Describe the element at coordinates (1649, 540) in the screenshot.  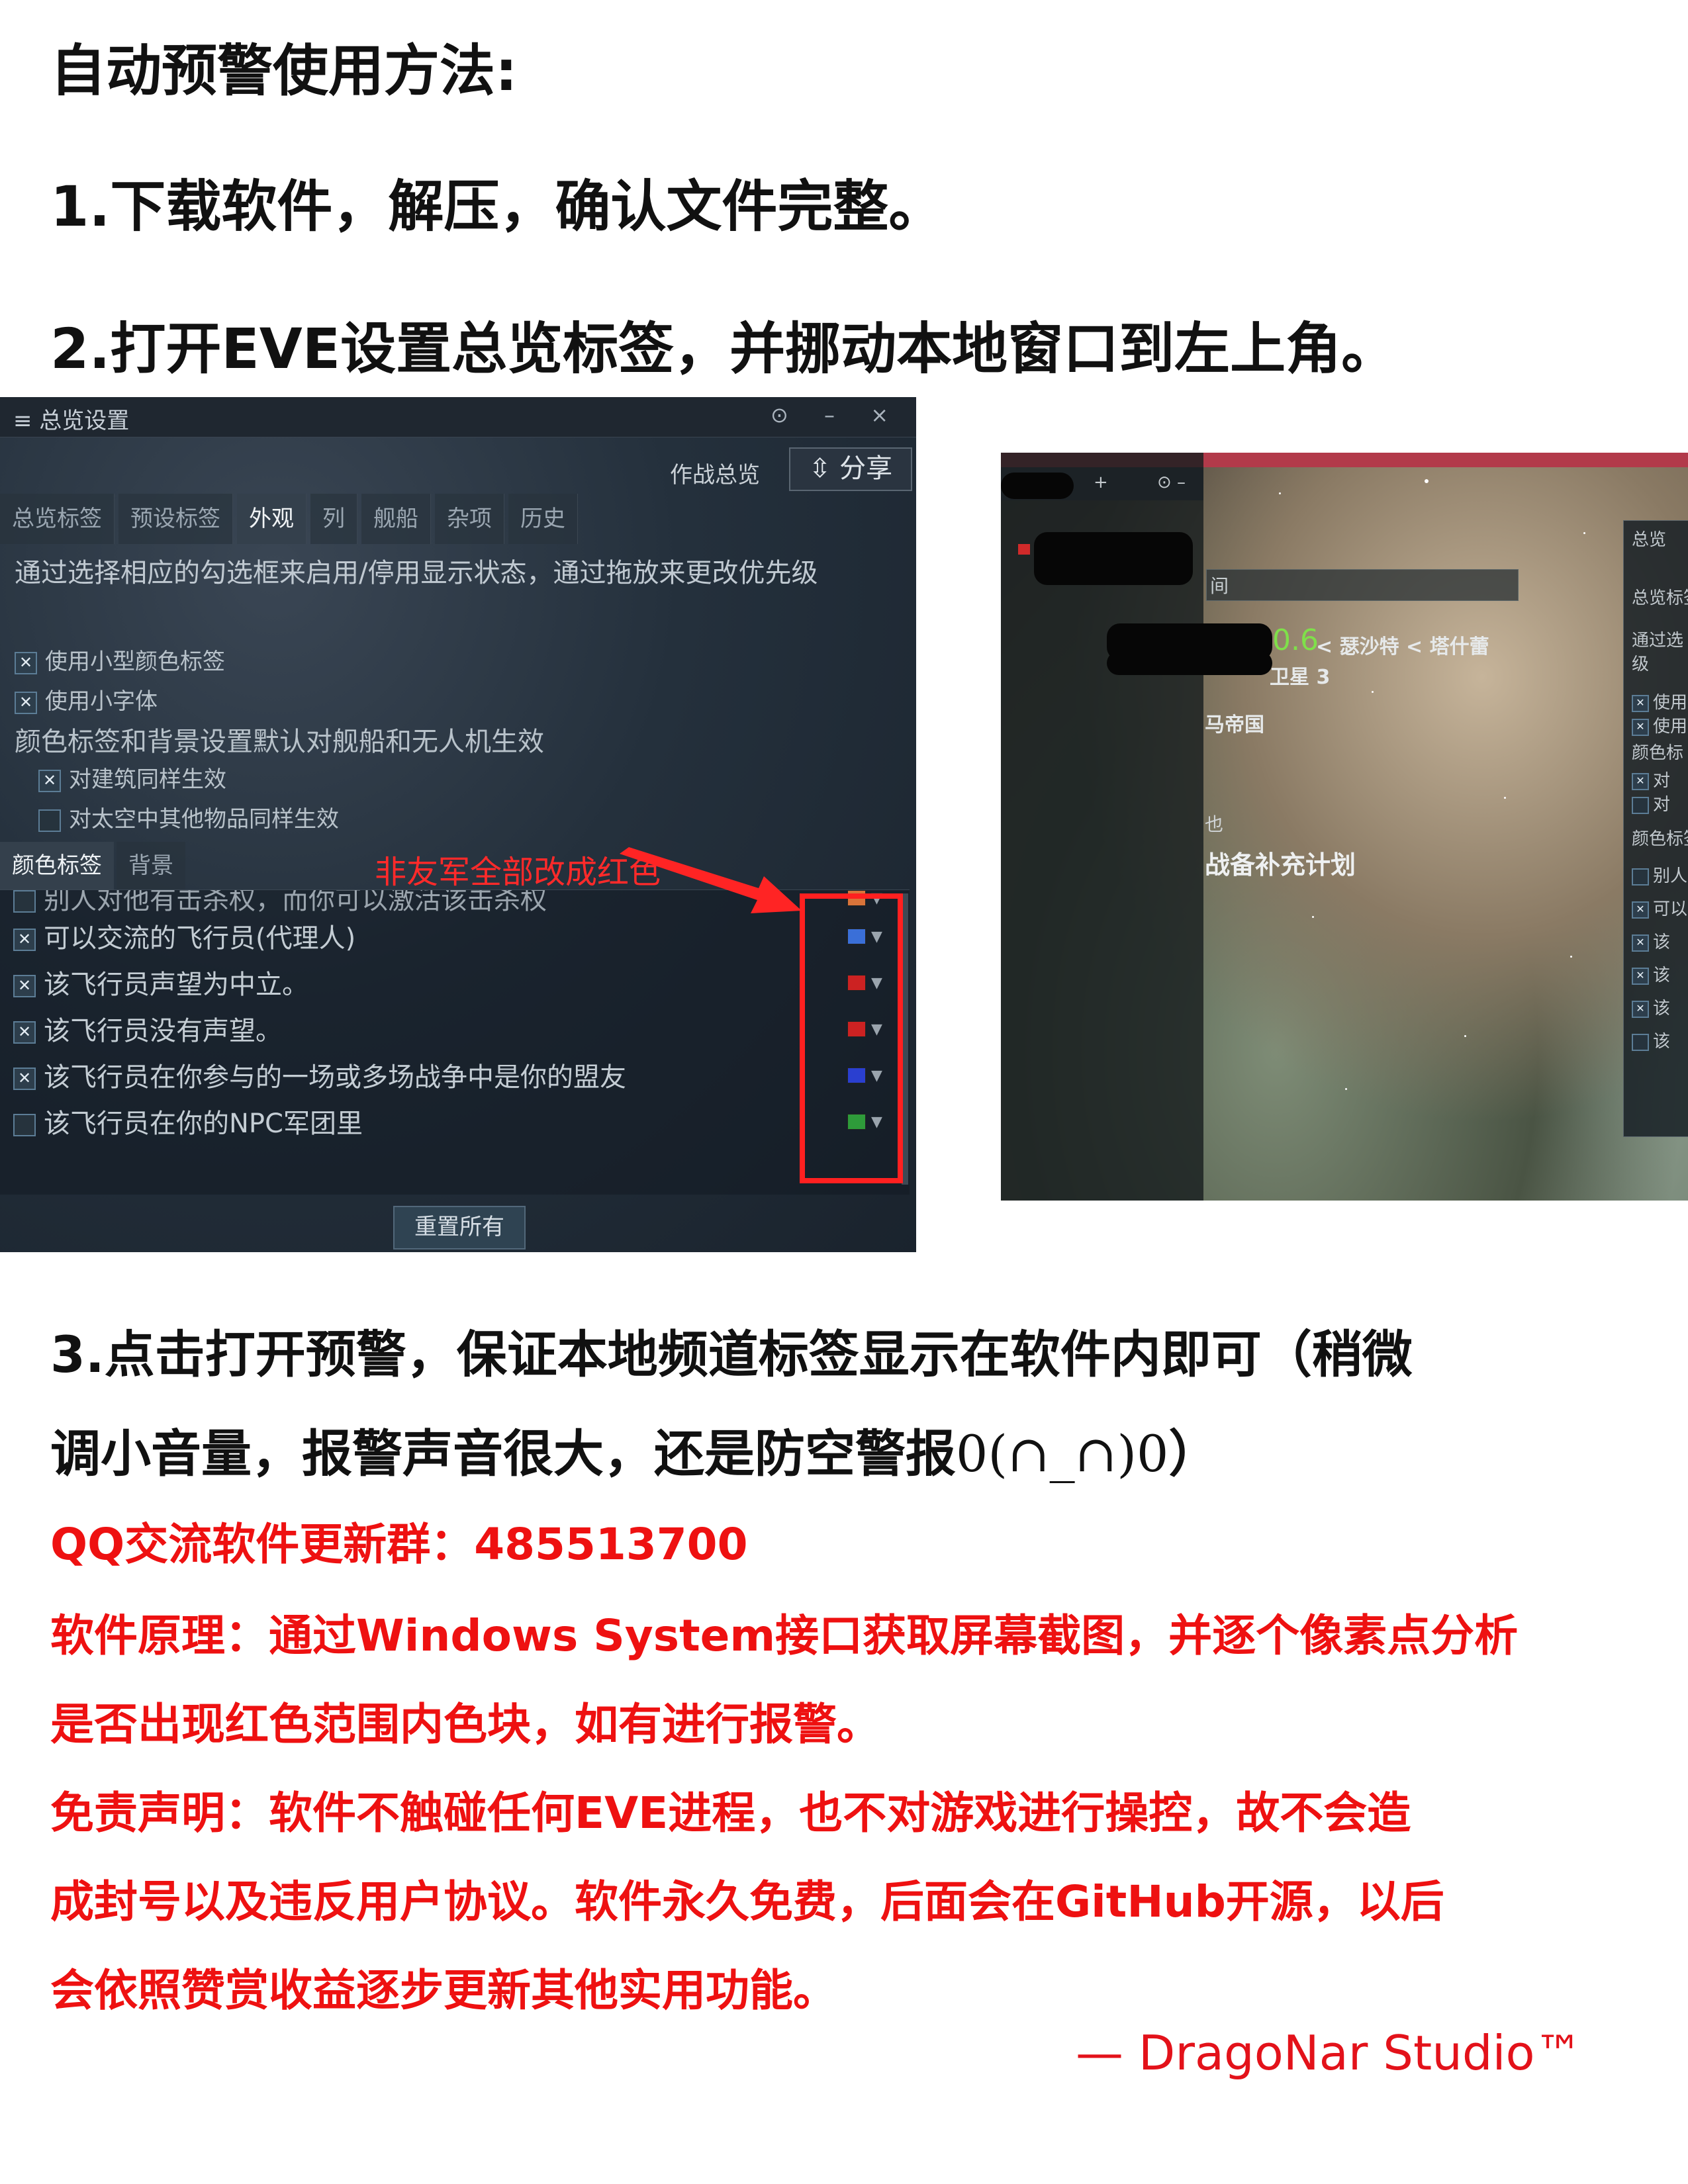
I see `overview-title: 总览` at that location.